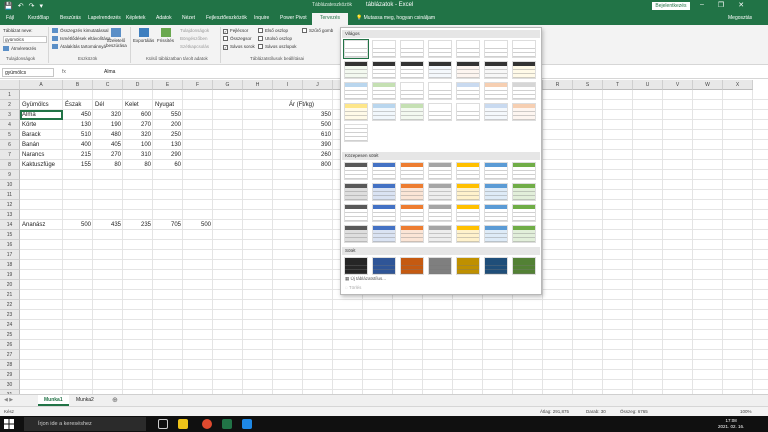 The height and width of the screenshot is (432, 768). Describe the element at coordinates (258, 85) in the screenshot. I see `column-header-h: H` at that location.